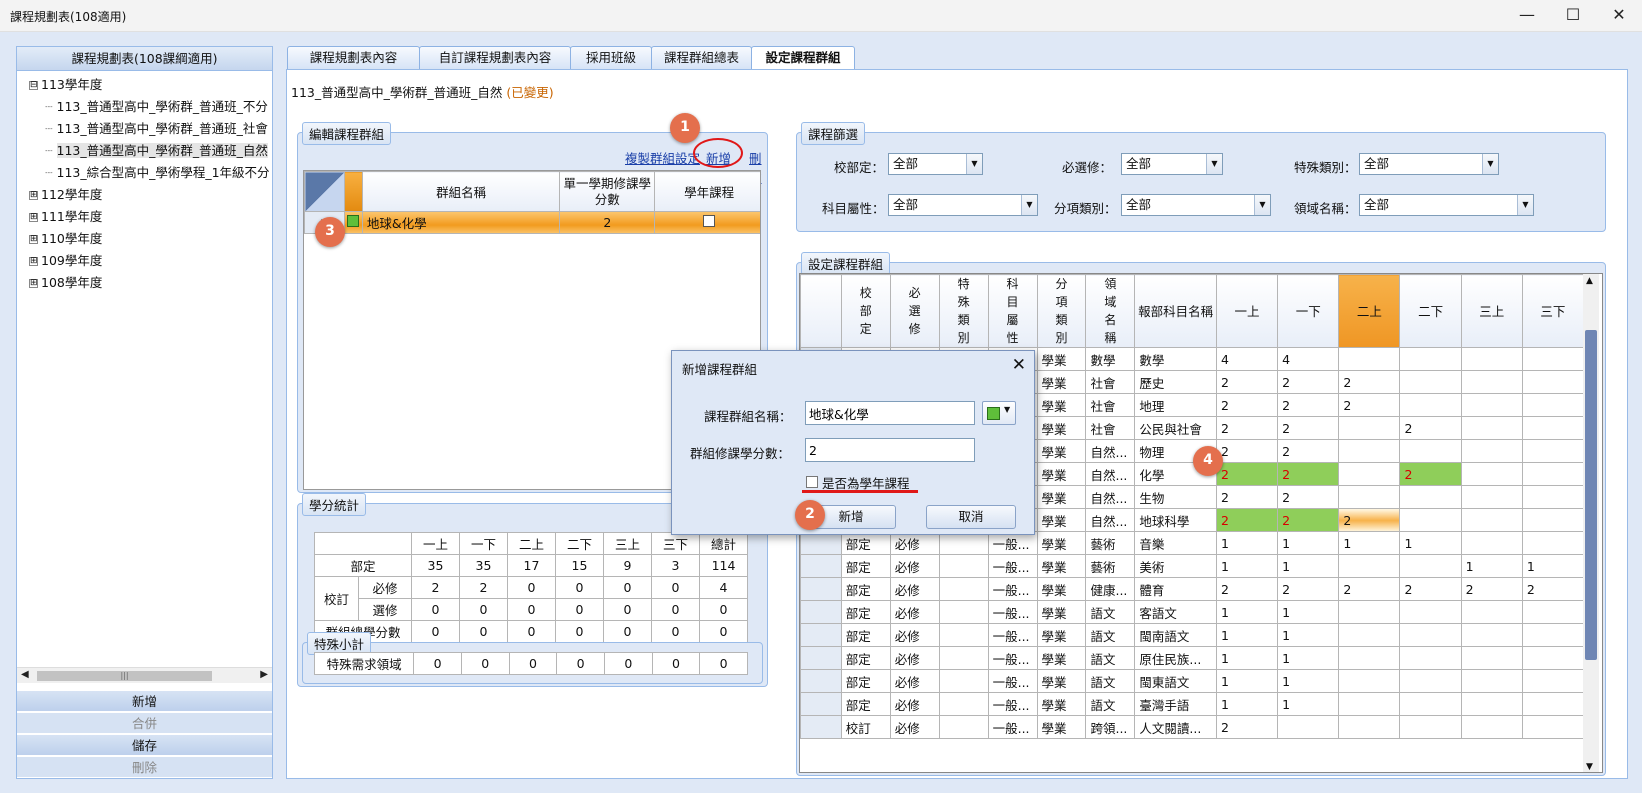 The width and height of the screenshot is (1642, 793). Describe the element at coordinates (33, 85) in the screenshot. I see `collapse-icon: ⊟` at that location.